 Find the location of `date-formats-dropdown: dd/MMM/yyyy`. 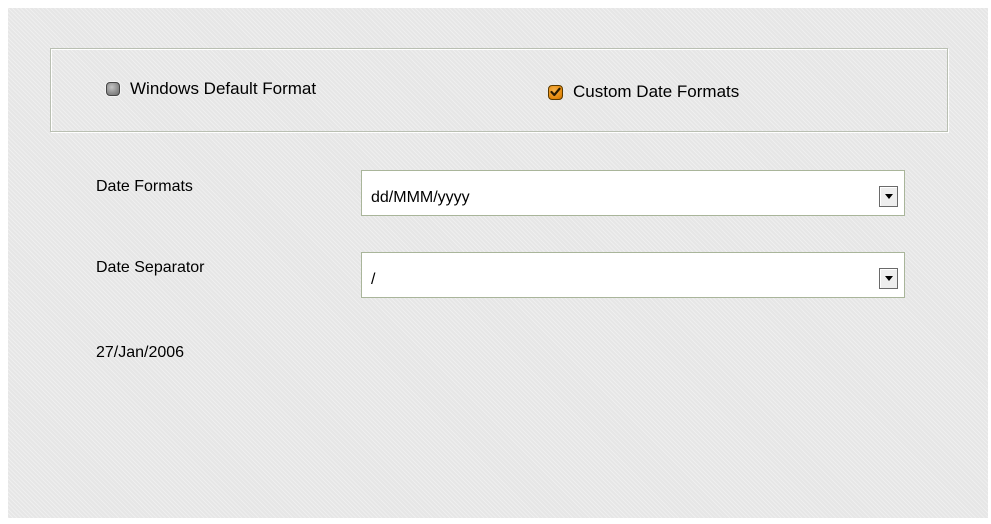

date-formats-dropdown: dd/MMM/yyyy is located at coordinates (633, 193).